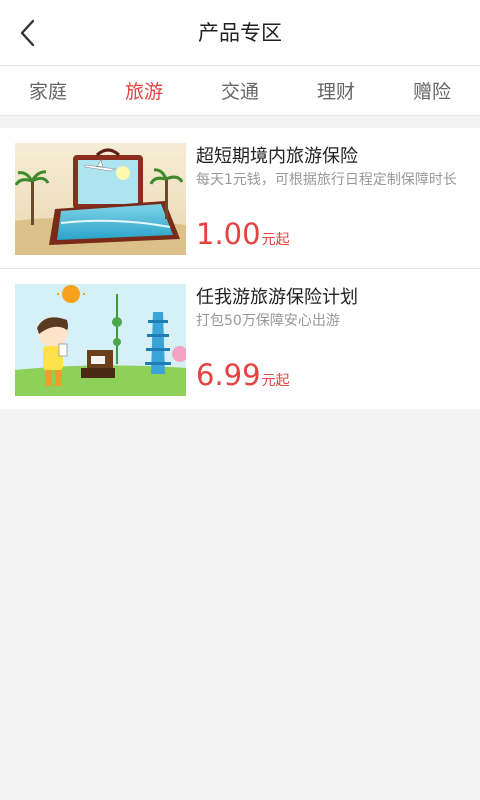  Describe the element at coordinates (268, 321) in the screenshot. I see `product-description: 打包50万保障安心出游` at that location.